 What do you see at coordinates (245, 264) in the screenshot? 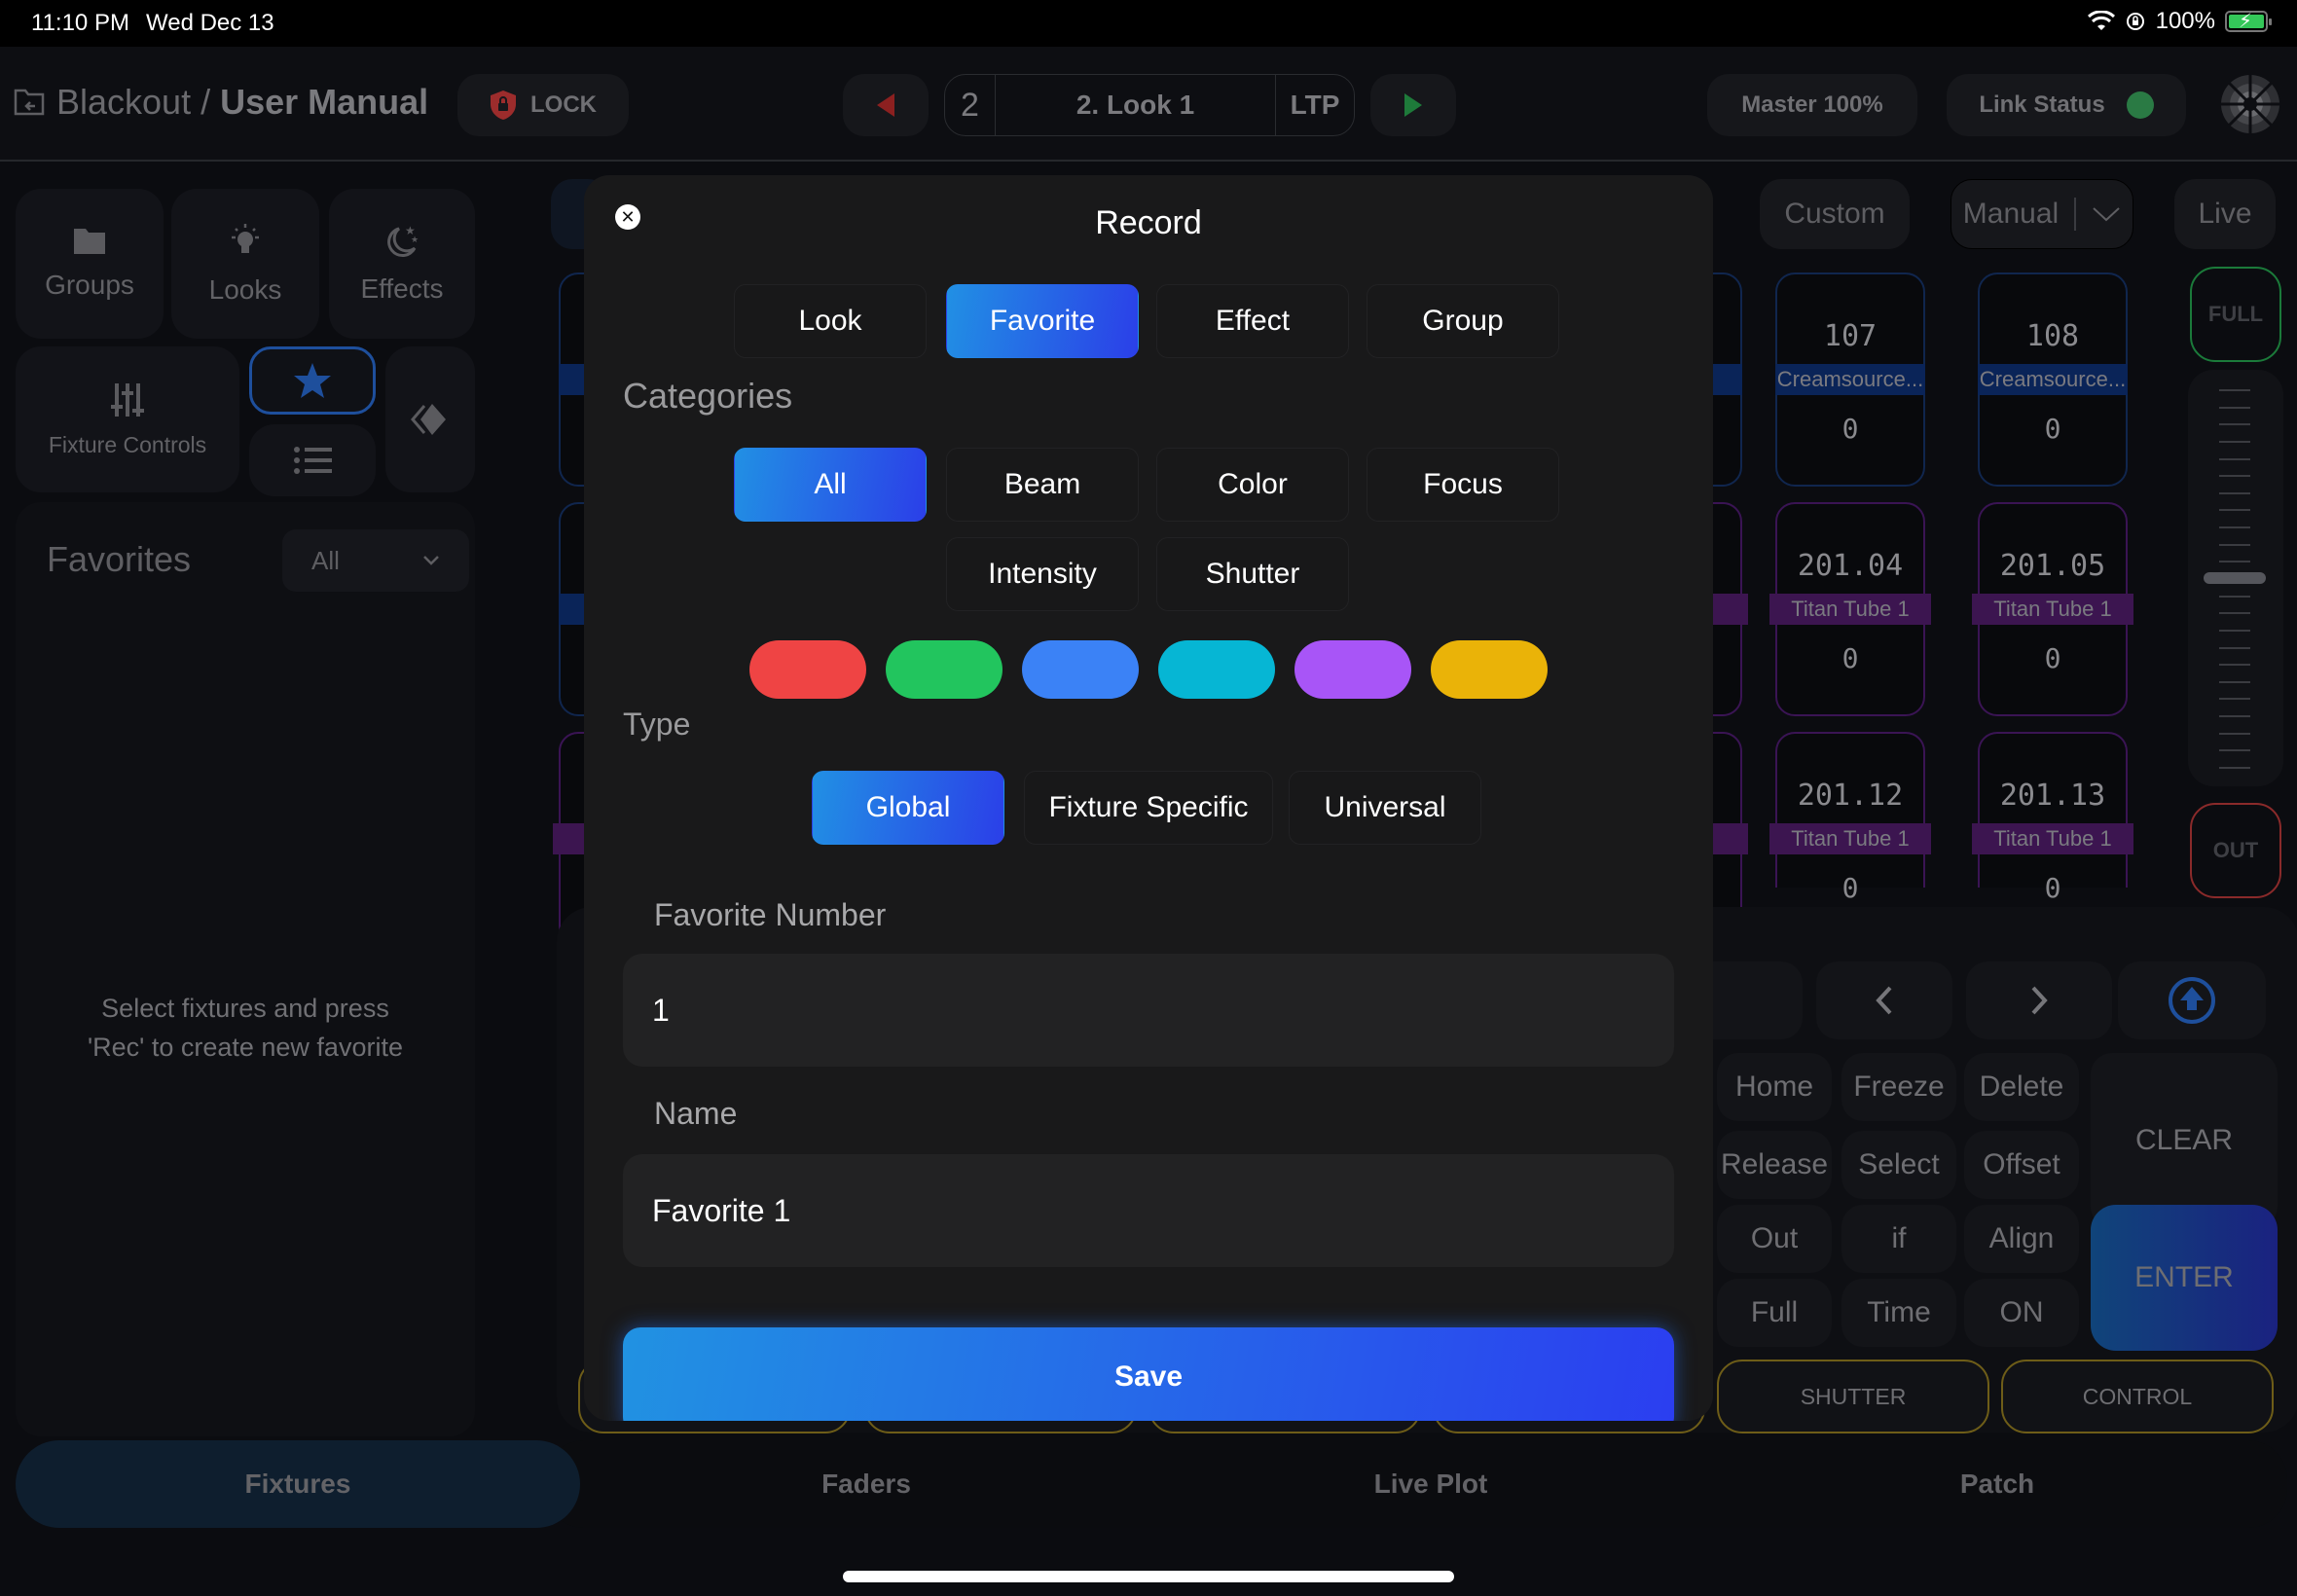
I see `tile-looks: Looks` at bounding box center [245, 264].